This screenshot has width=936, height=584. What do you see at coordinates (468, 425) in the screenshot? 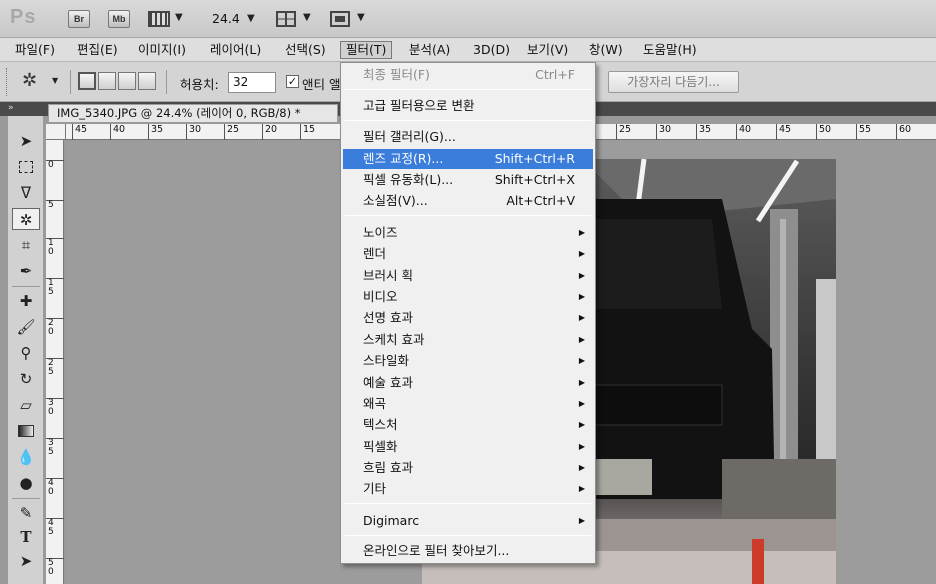
I see `submenu-texture: 텍스처 ▶` at bounding box center [468, 425].